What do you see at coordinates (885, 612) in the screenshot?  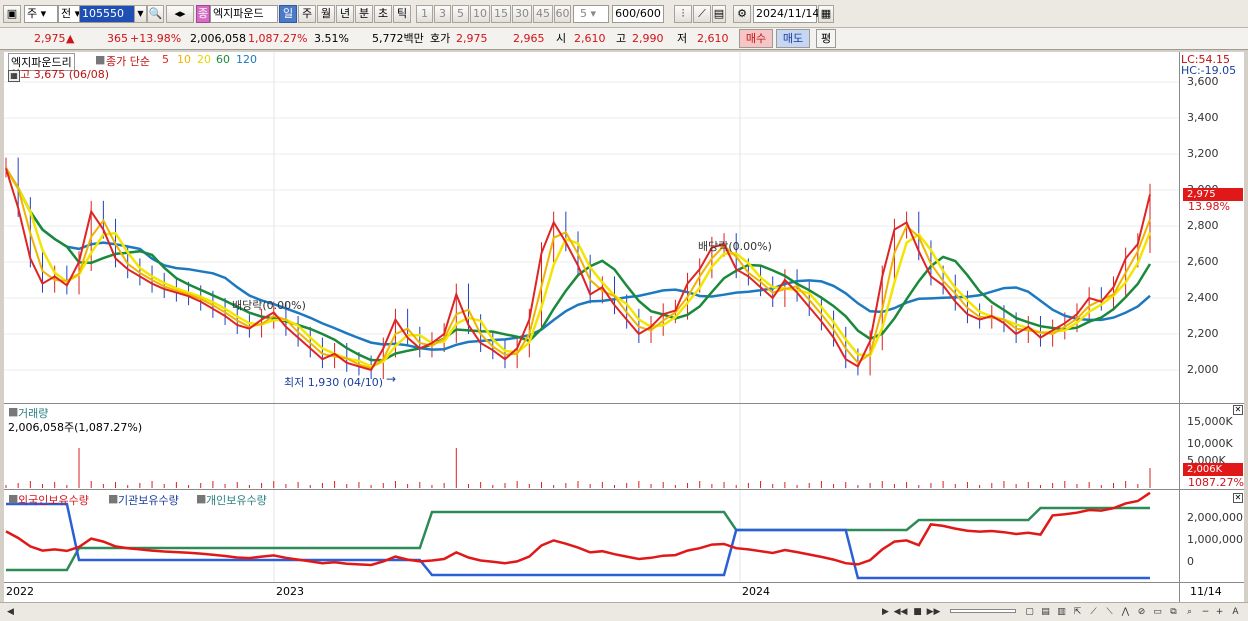 I see `scroll-right-icon: ▶` at bounding box center [885, 612].